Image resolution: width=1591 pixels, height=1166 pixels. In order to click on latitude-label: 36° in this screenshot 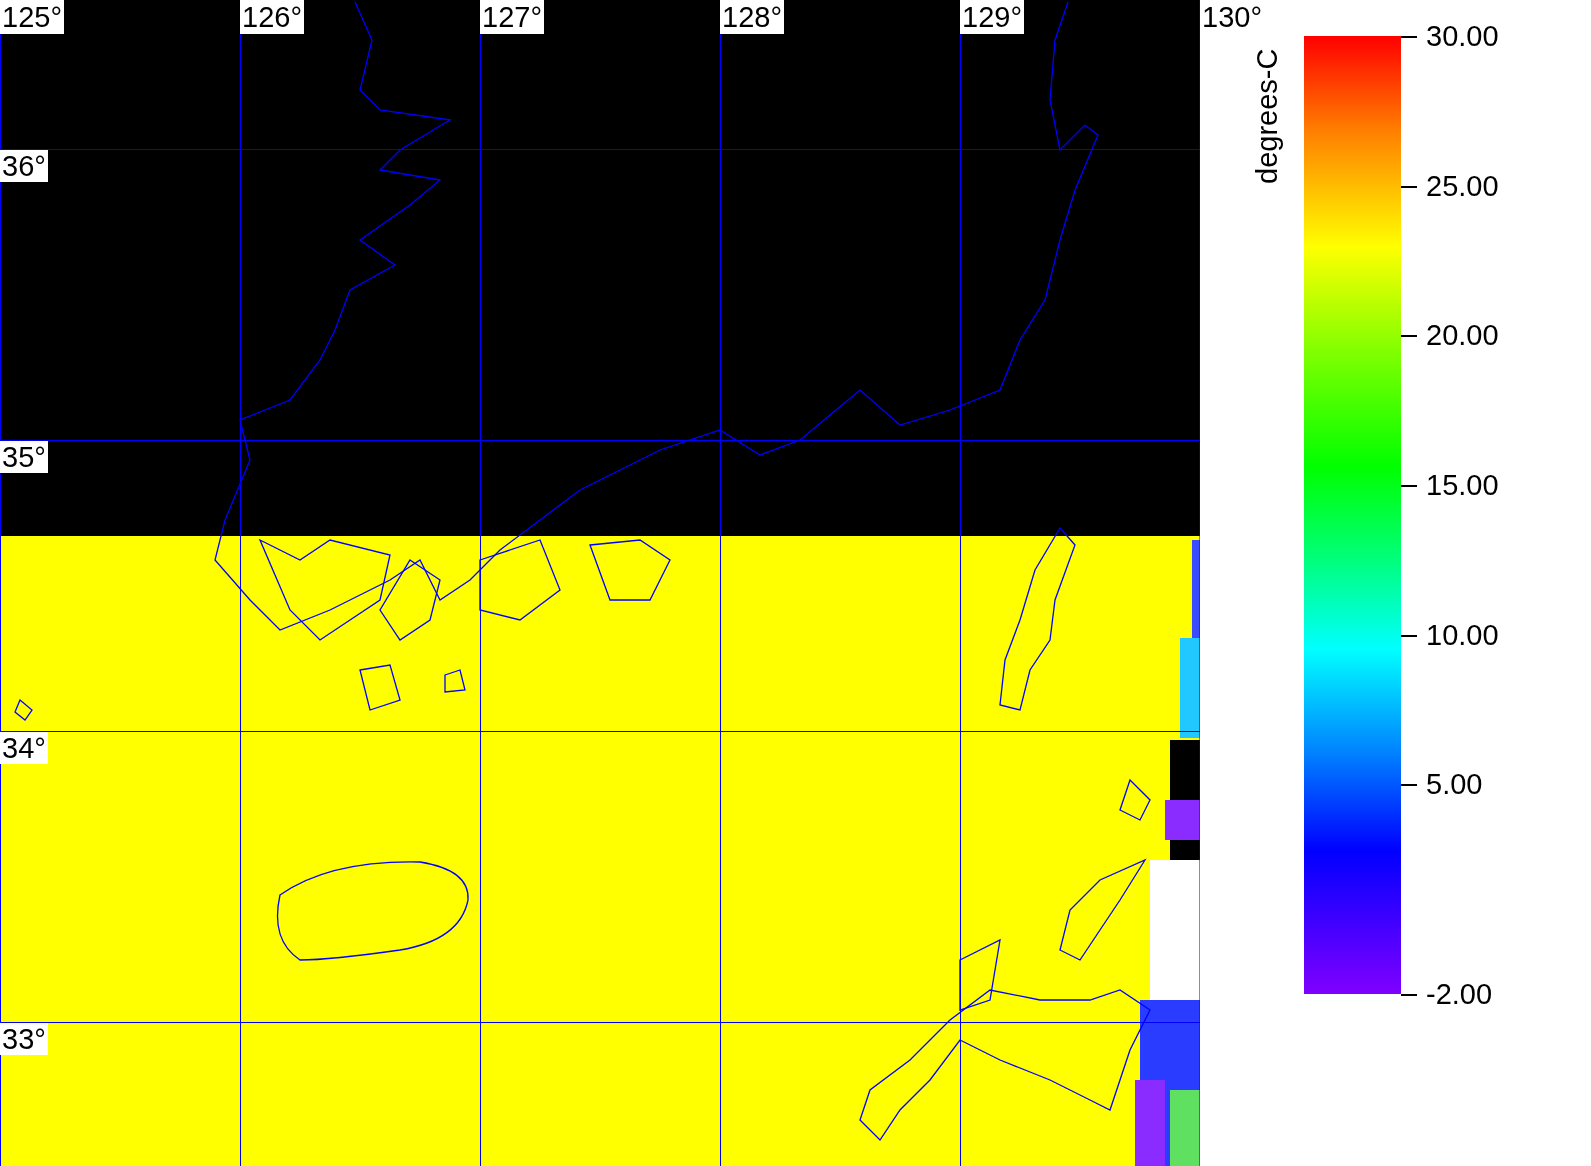, I will do `click(24, 166)`.